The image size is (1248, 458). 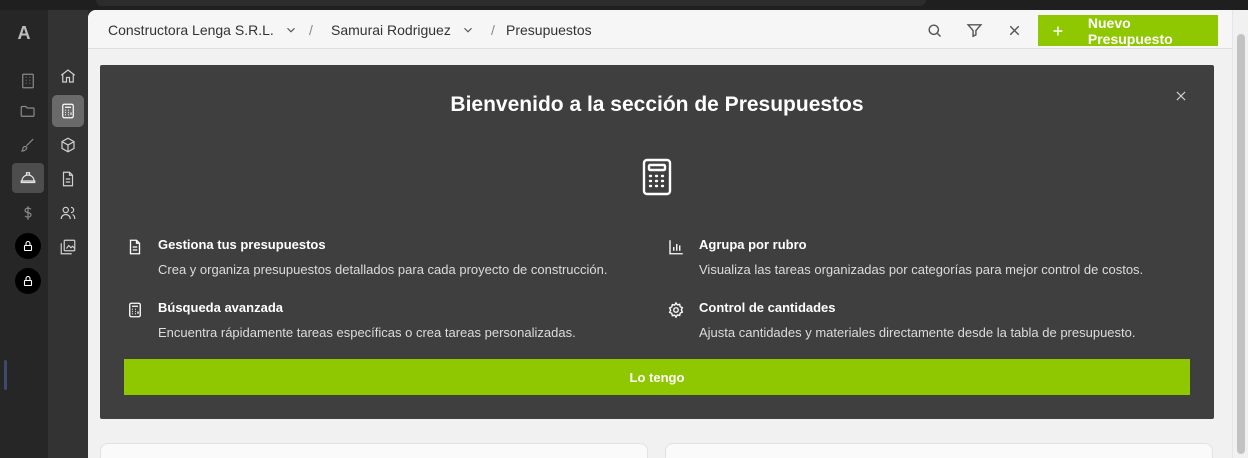 I want to click on browser-address-bar, so click(x=511, y=3).